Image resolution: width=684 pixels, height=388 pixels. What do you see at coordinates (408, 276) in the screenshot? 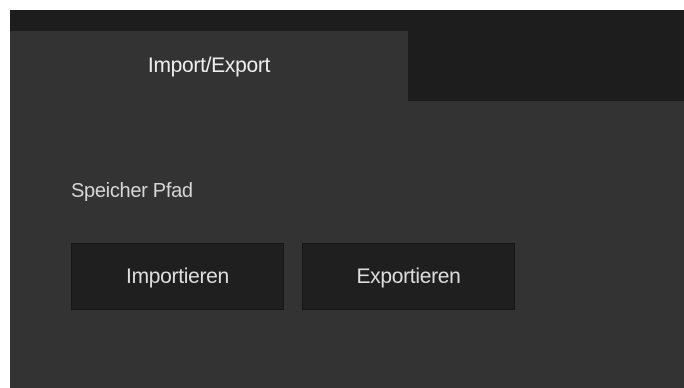
I see `export-button: Exportieren` at bounding box center [408, 276].